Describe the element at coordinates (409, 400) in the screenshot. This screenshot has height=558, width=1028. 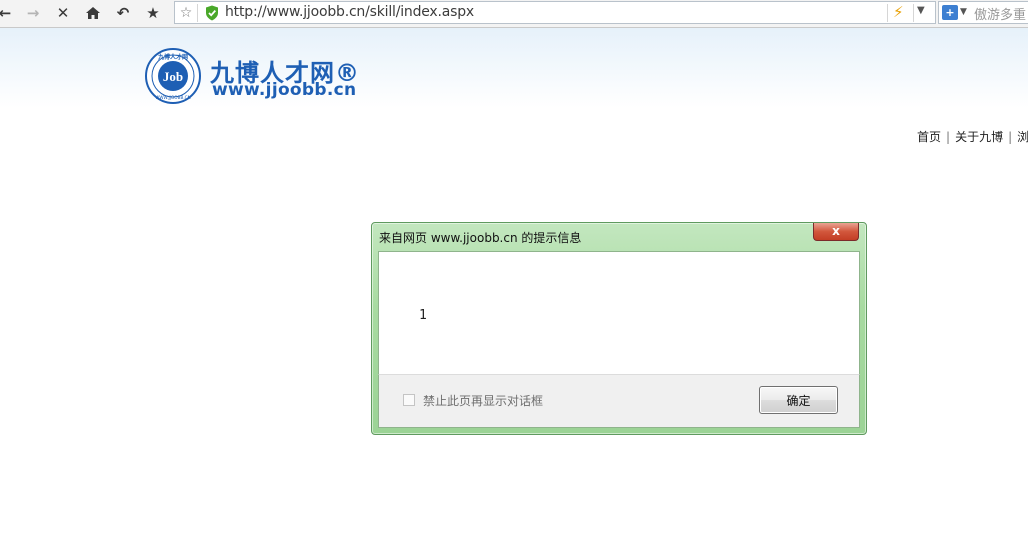
I see `suppress-dialog-checkbox` at that location.